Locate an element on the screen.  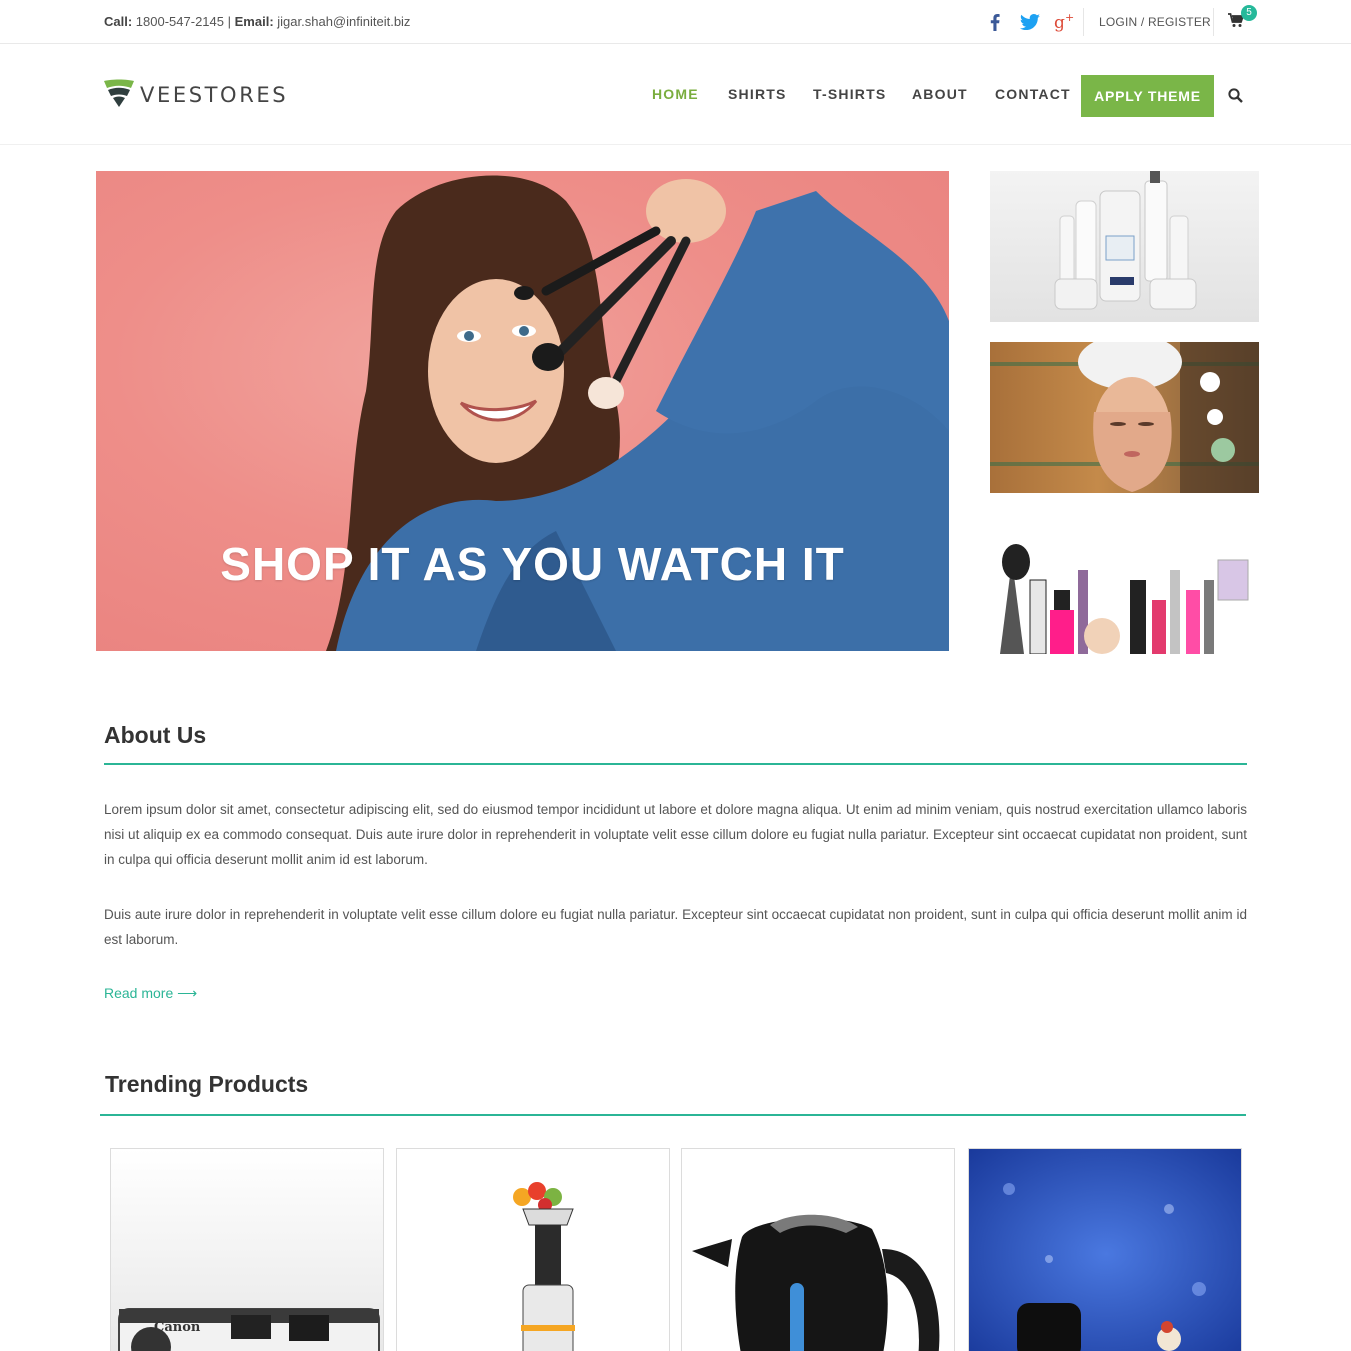
nav-about: ABOUT is located at coordinates (940, 94).